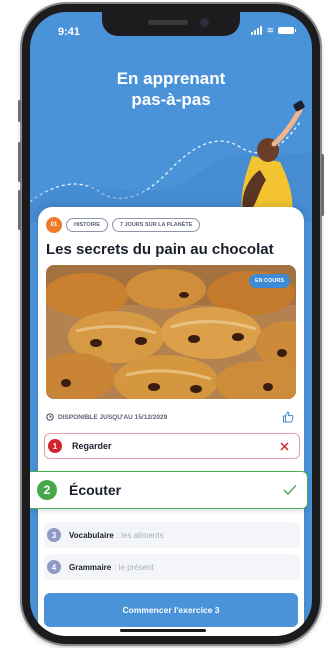  Describe the element at coordinates (172, 567) in the screenshot. I see `step-grammaire: 4 Grammaire : le présent` at that location.